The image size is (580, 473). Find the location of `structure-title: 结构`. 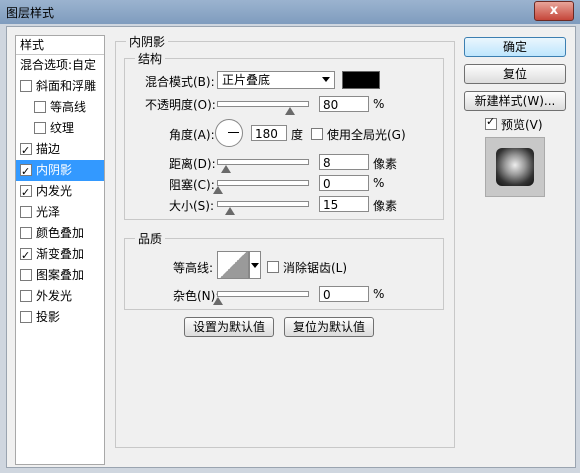

structure-title: 结构 is located at coordinates (150, 58).